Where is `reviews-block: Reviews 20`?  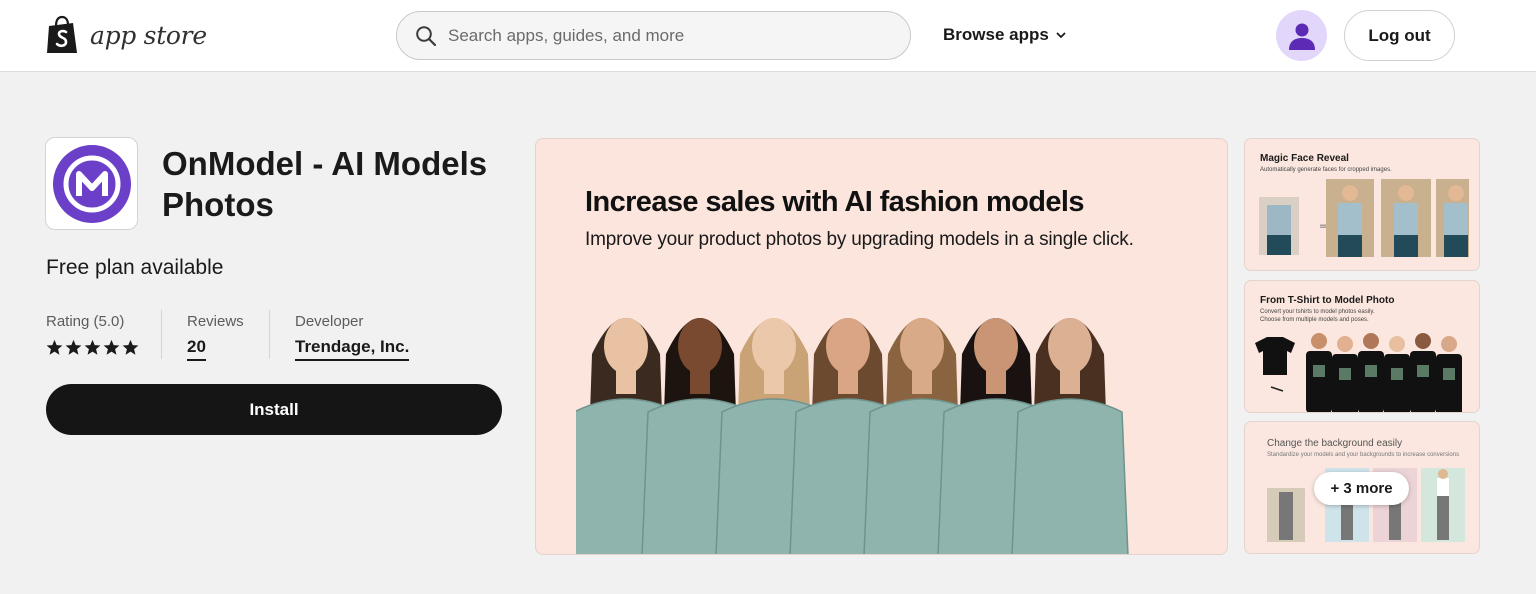 reviews-block: Reviews 20 is located at coordinates (215, 337).